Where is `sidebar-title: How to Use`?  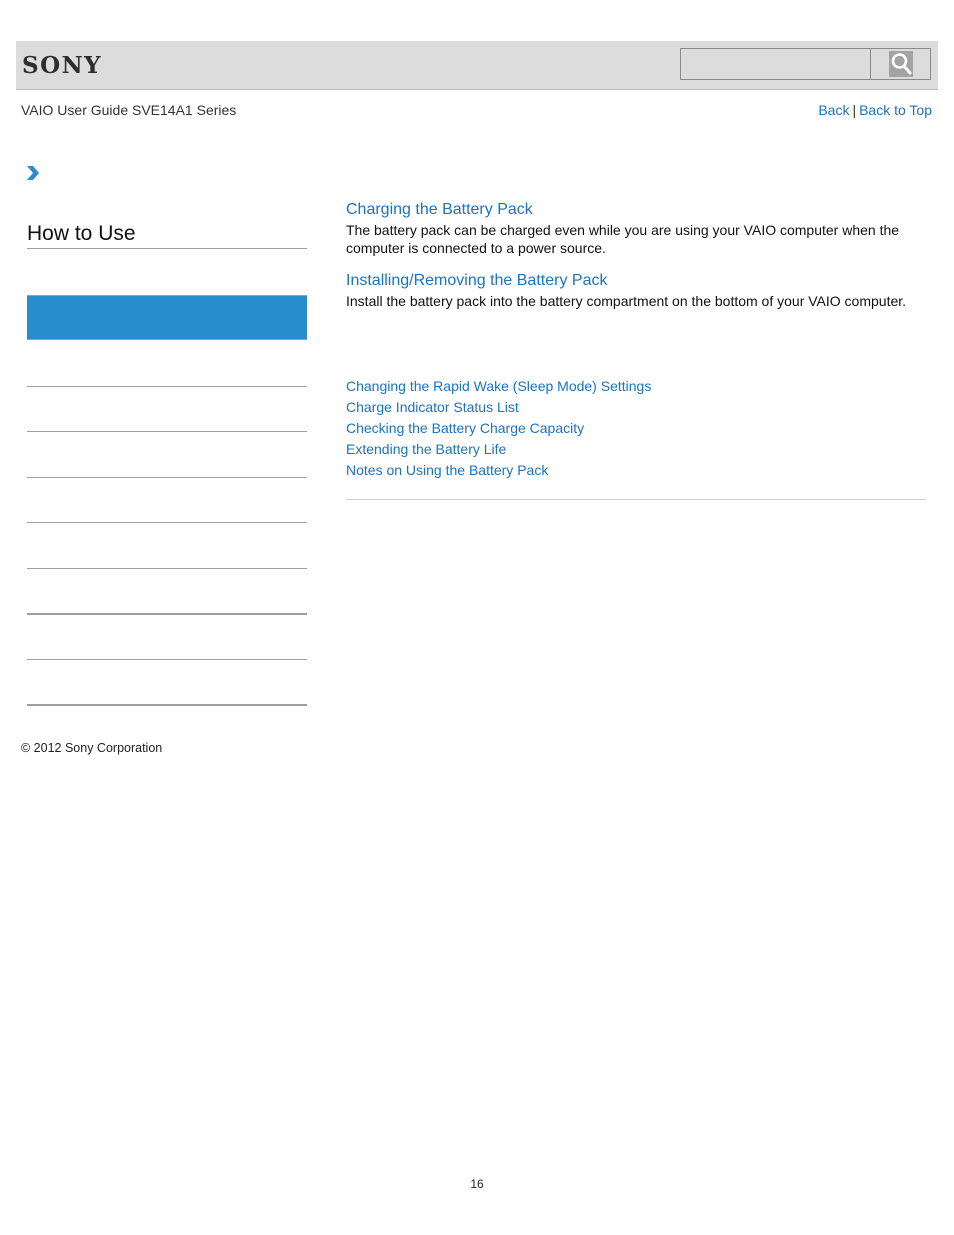
sidebar-title: How to Use is located at coordinates (167, 235).